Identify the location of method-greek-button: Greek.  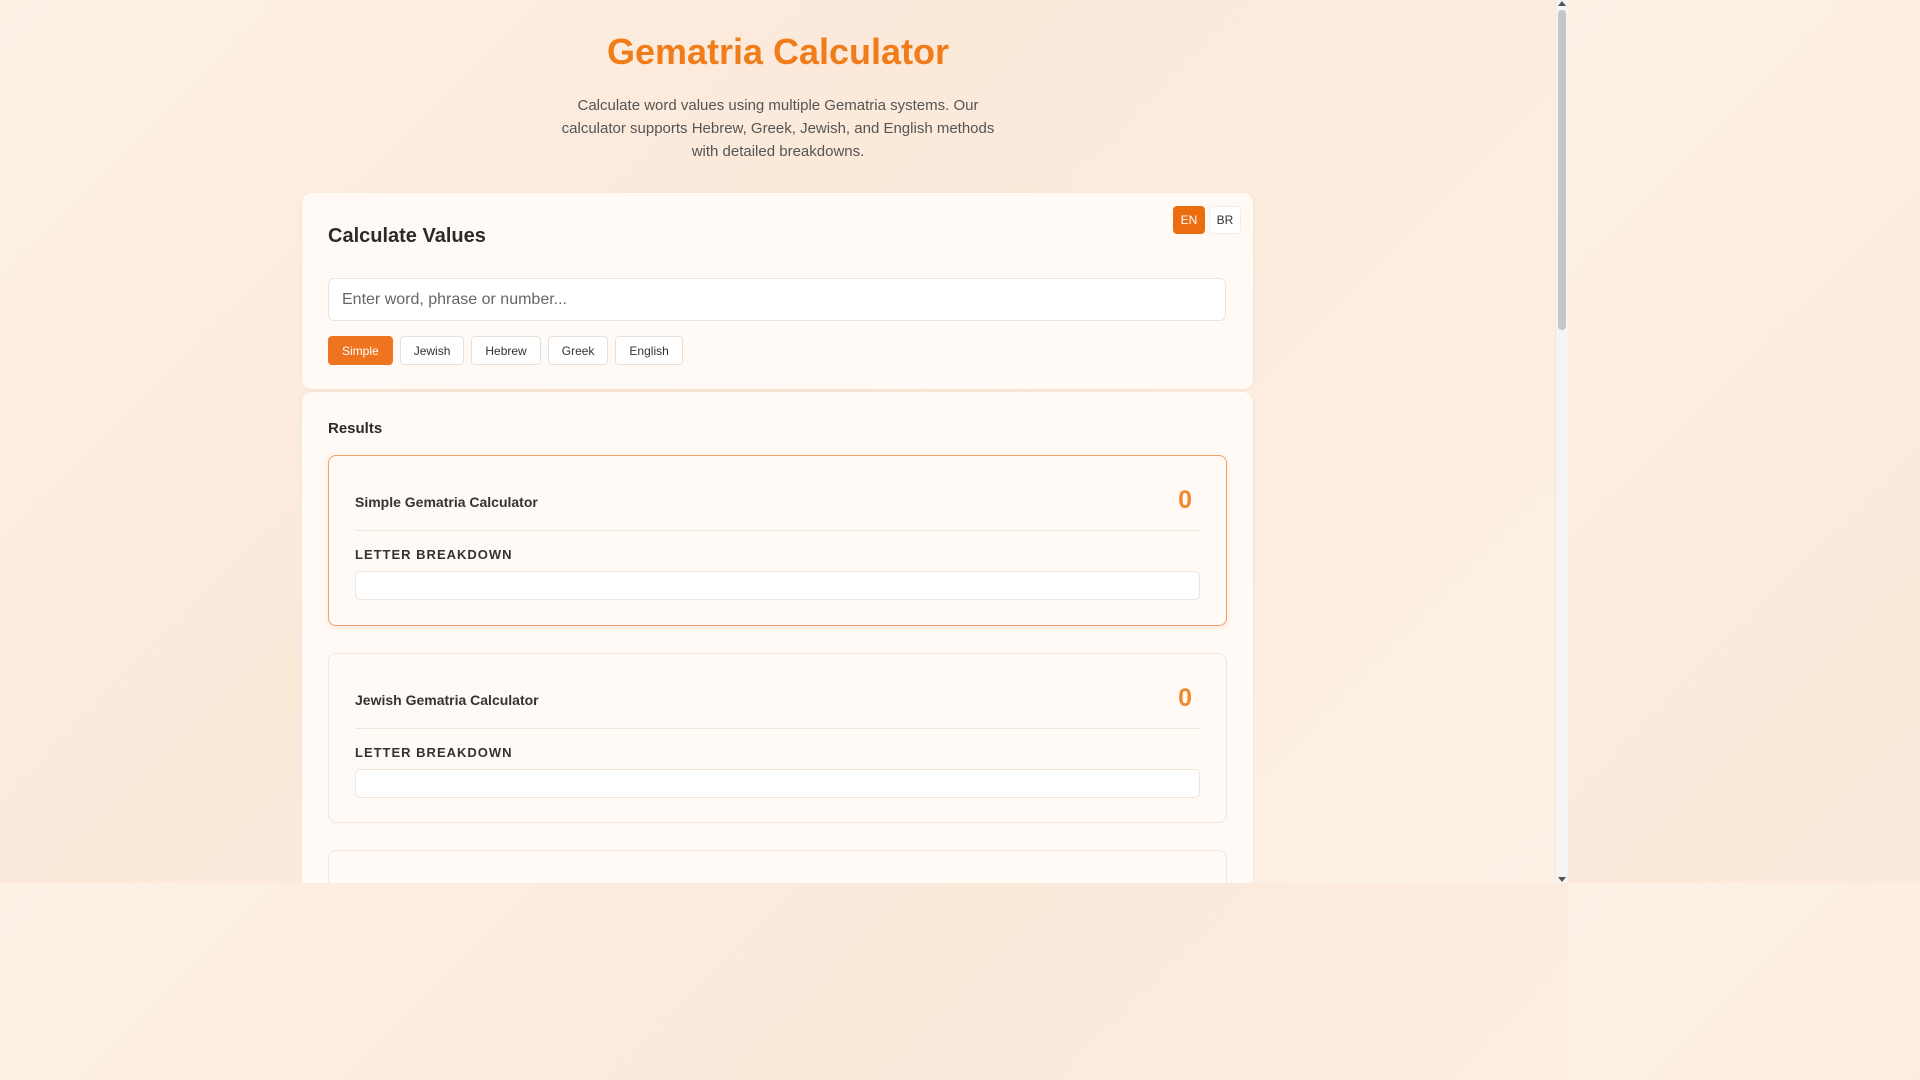
(578, 350).